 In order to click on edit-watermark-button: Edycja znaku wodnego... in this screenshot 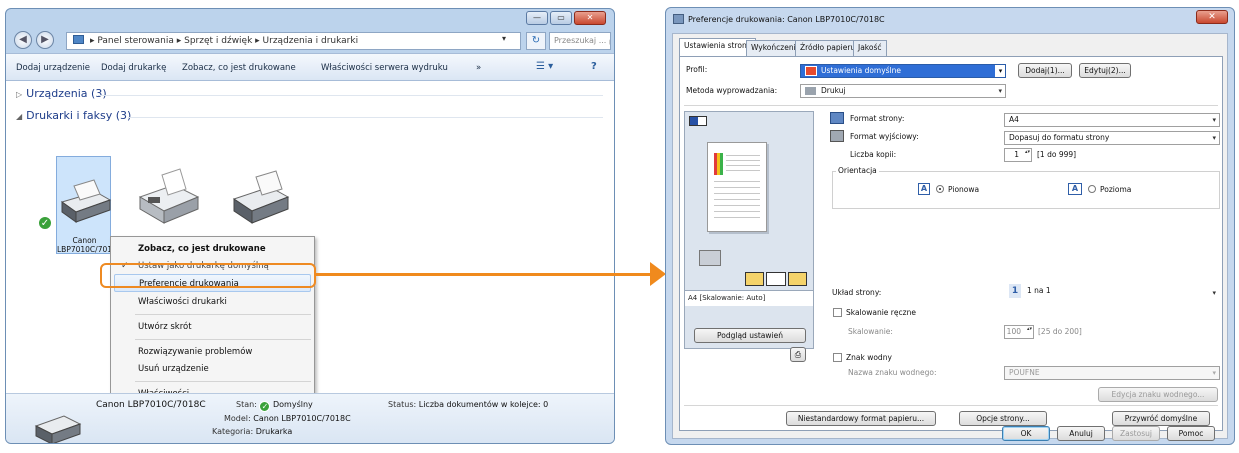, I will do `click(1158, 394)`.